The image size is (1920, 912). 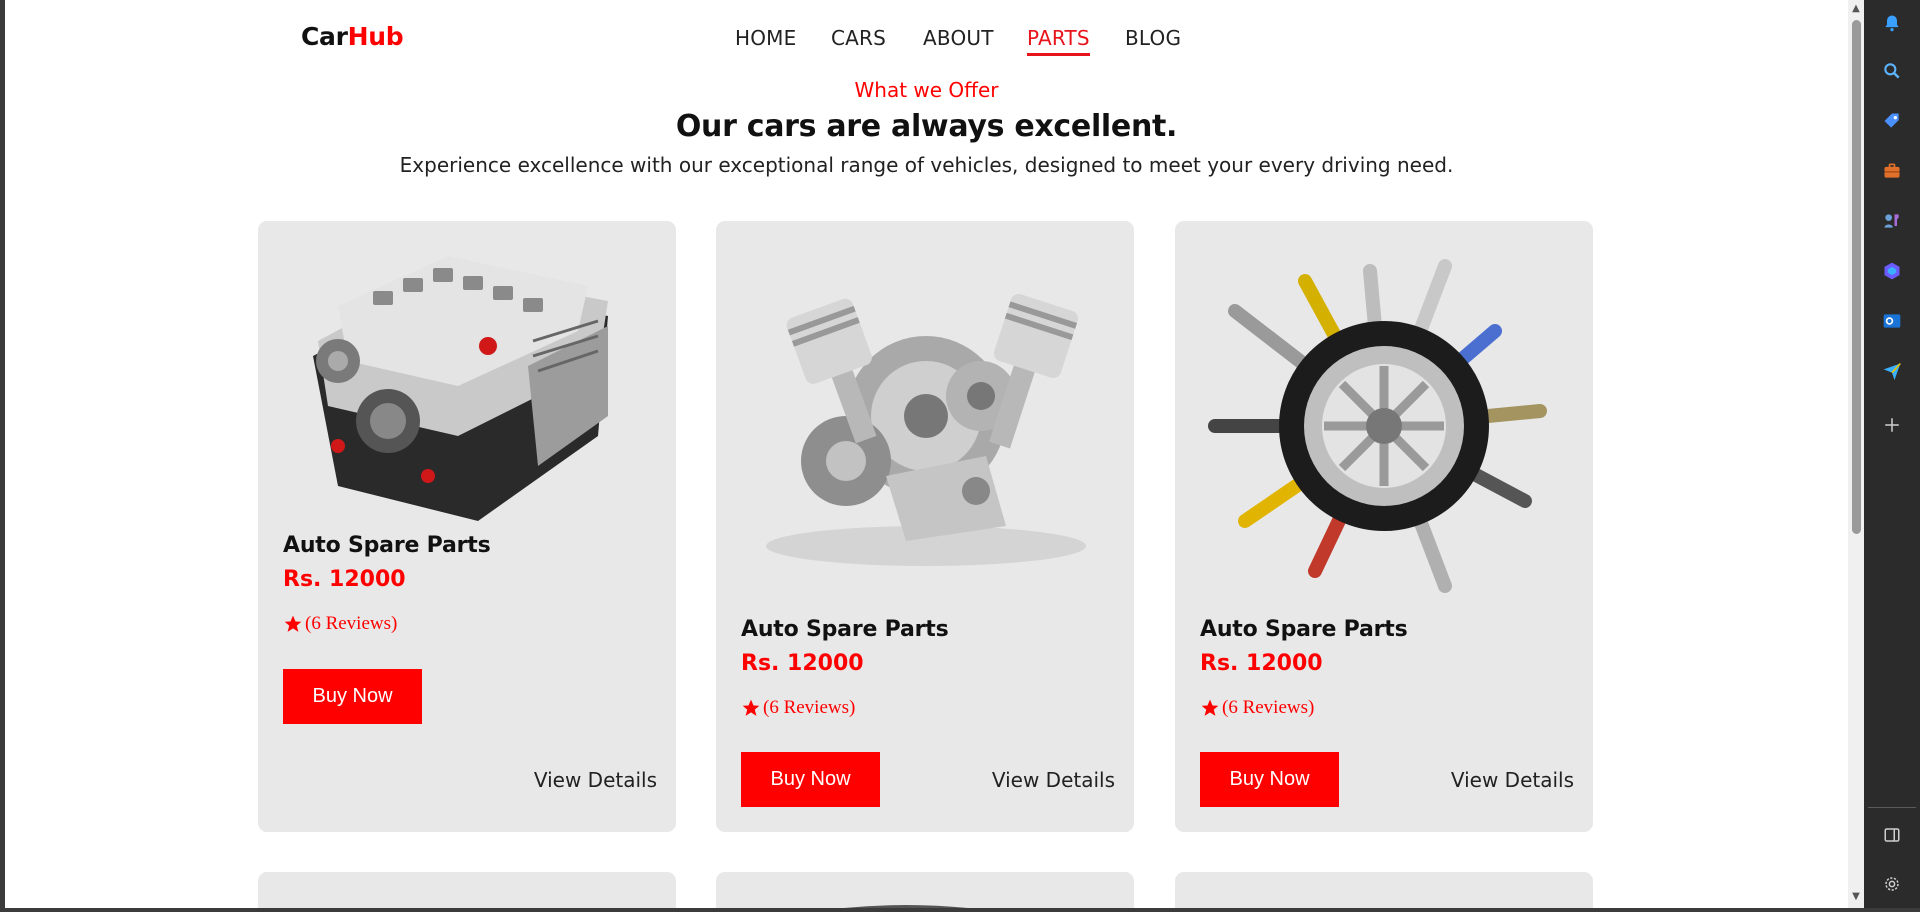 What do you see at coordinates (958, 38) in the screenshot?
I see `nav-about: ABOUT` at bounding box center [958, 38].